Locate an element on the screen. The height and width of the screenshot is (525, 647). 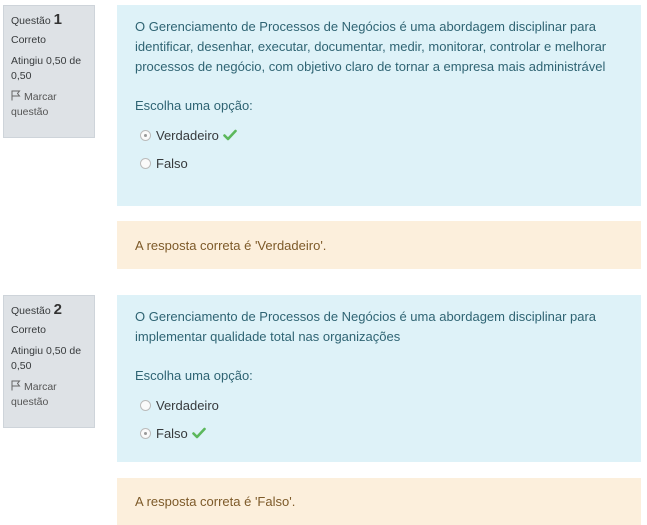
question-number-value: 1 is located at coordinates (57, 19).